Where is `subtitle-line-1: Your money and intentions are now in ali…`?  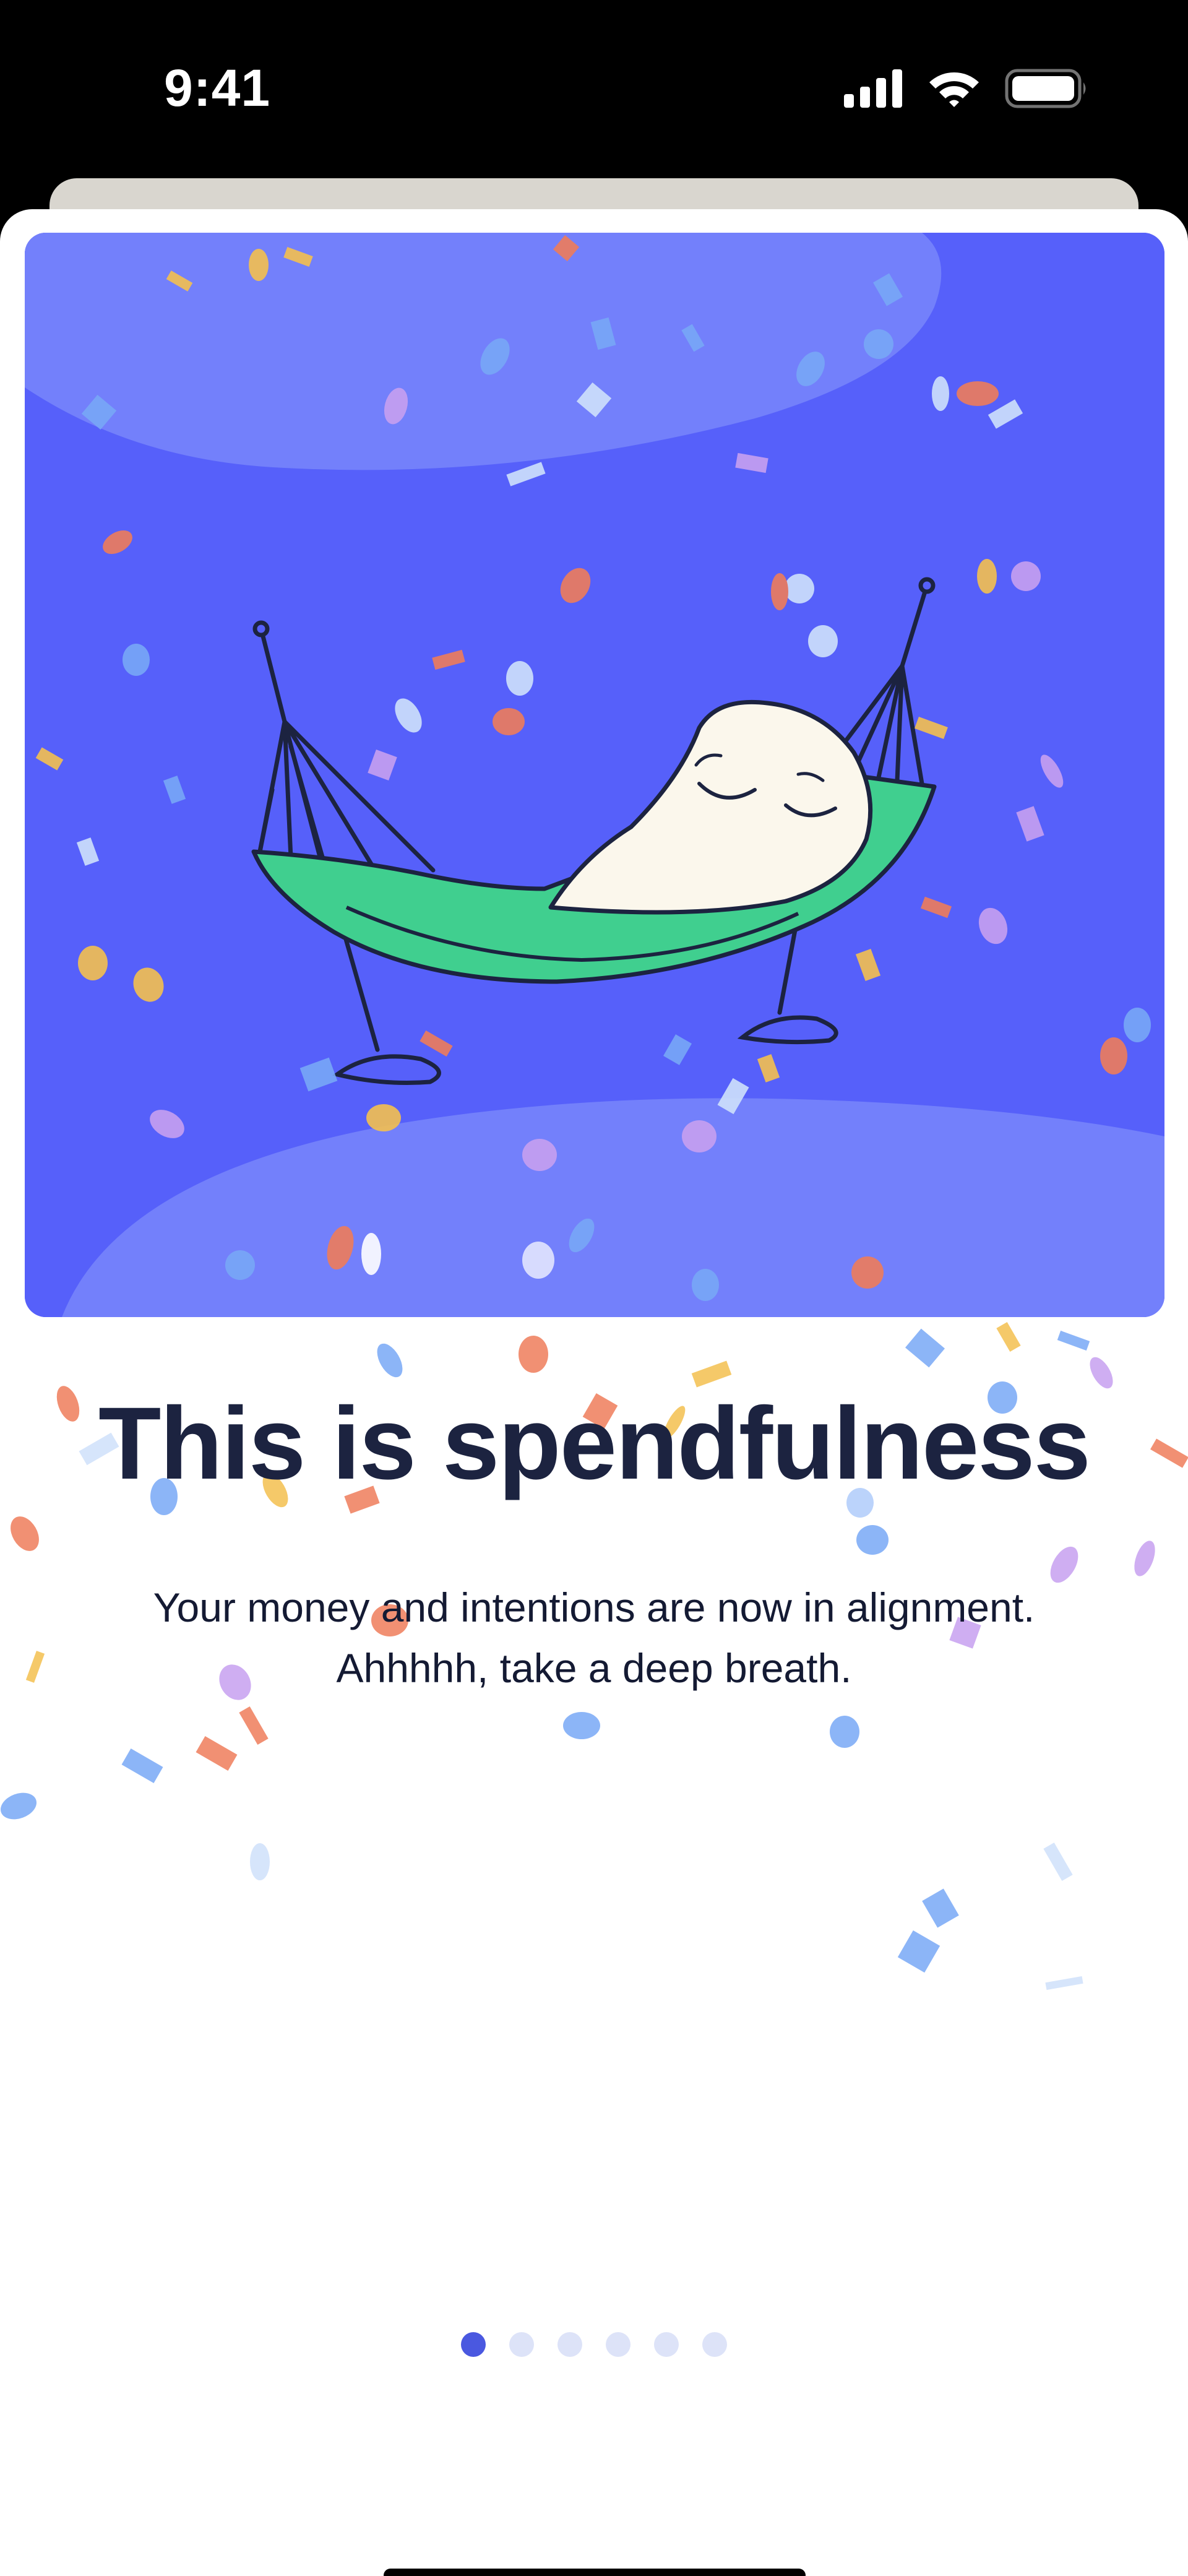
subtitle-line-1: Your money and intentions are now in ali… is located at coordinates (594, 1607).